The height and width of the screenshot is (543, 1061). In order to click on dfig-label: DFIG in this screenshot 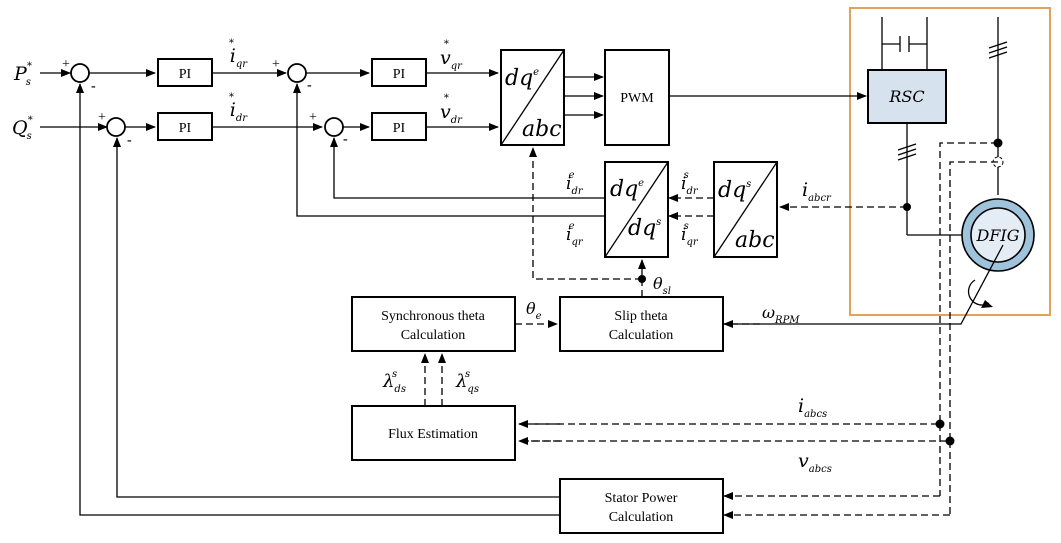, I will do `click(997, 235)`.